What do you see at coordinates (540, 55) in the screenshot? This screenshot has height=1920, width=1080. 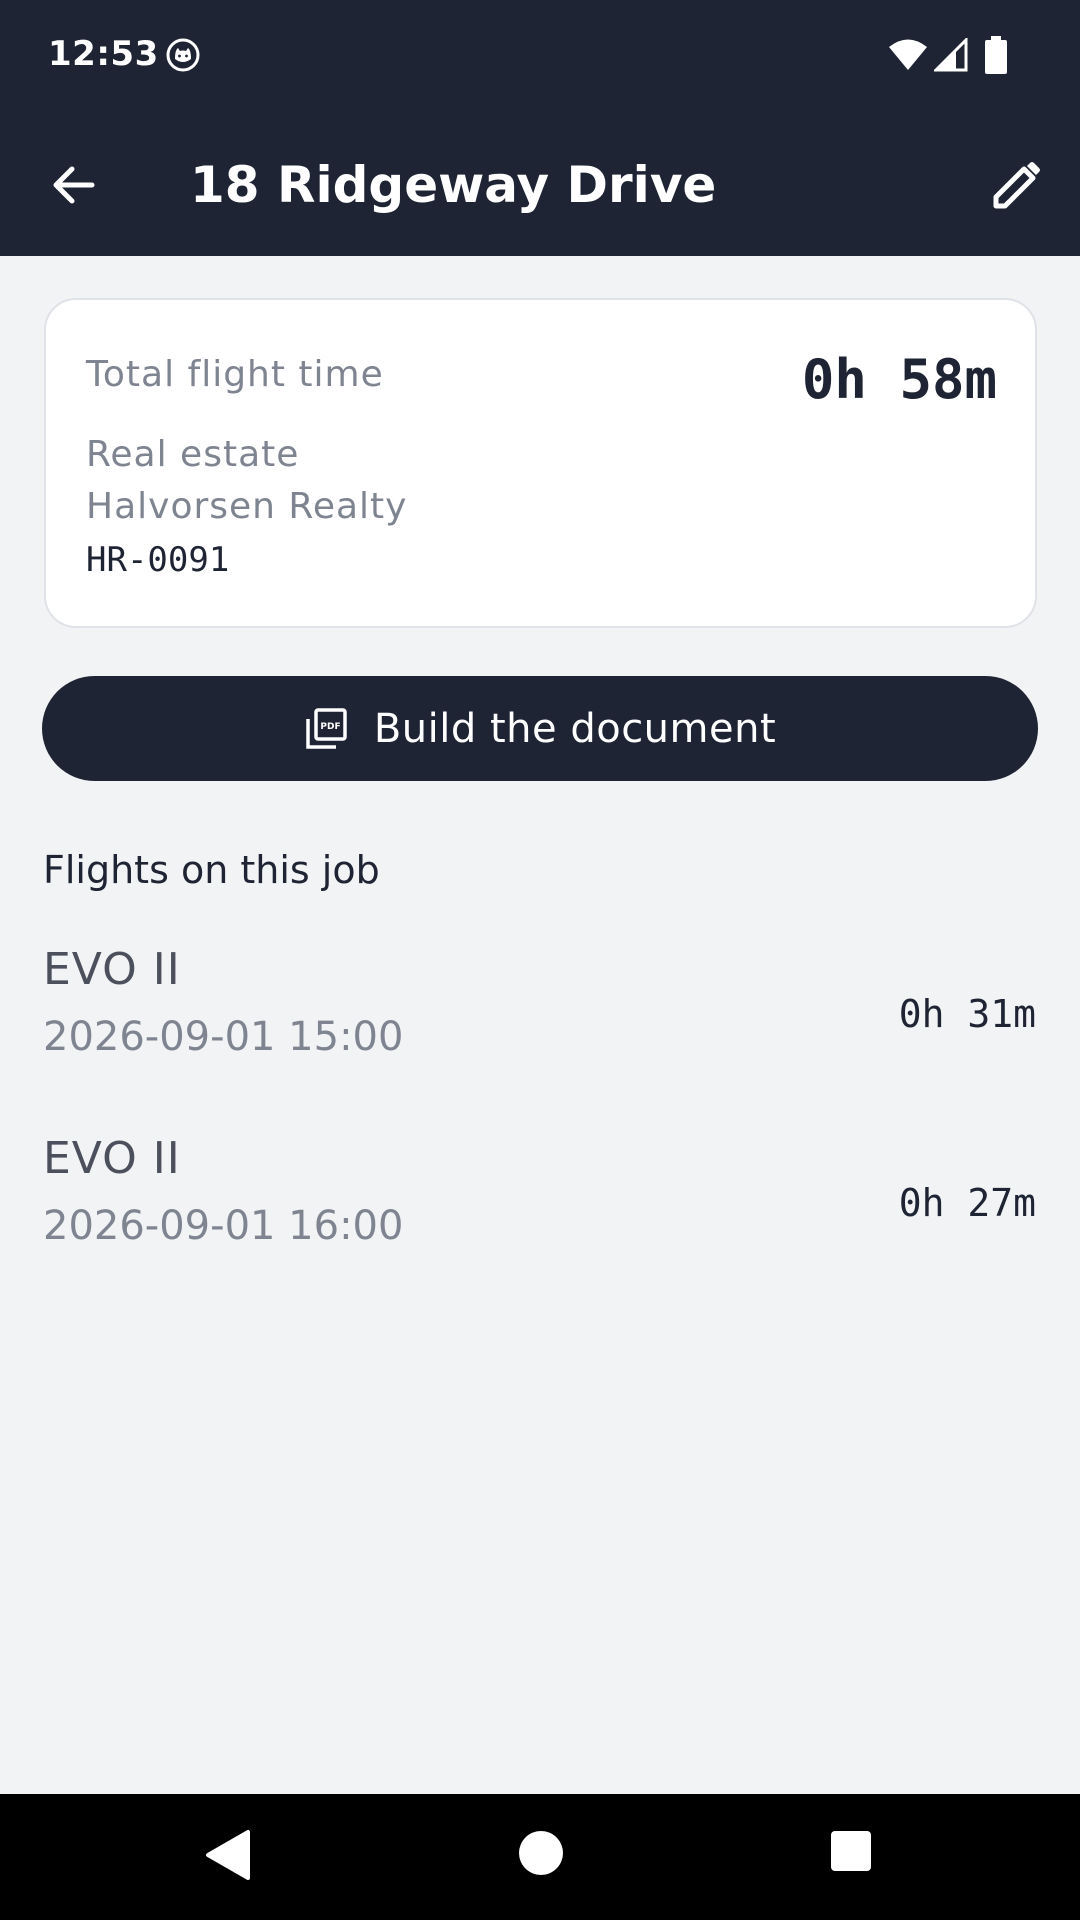 I see `status-bar: 12:53` at bounding box center [540, 55].